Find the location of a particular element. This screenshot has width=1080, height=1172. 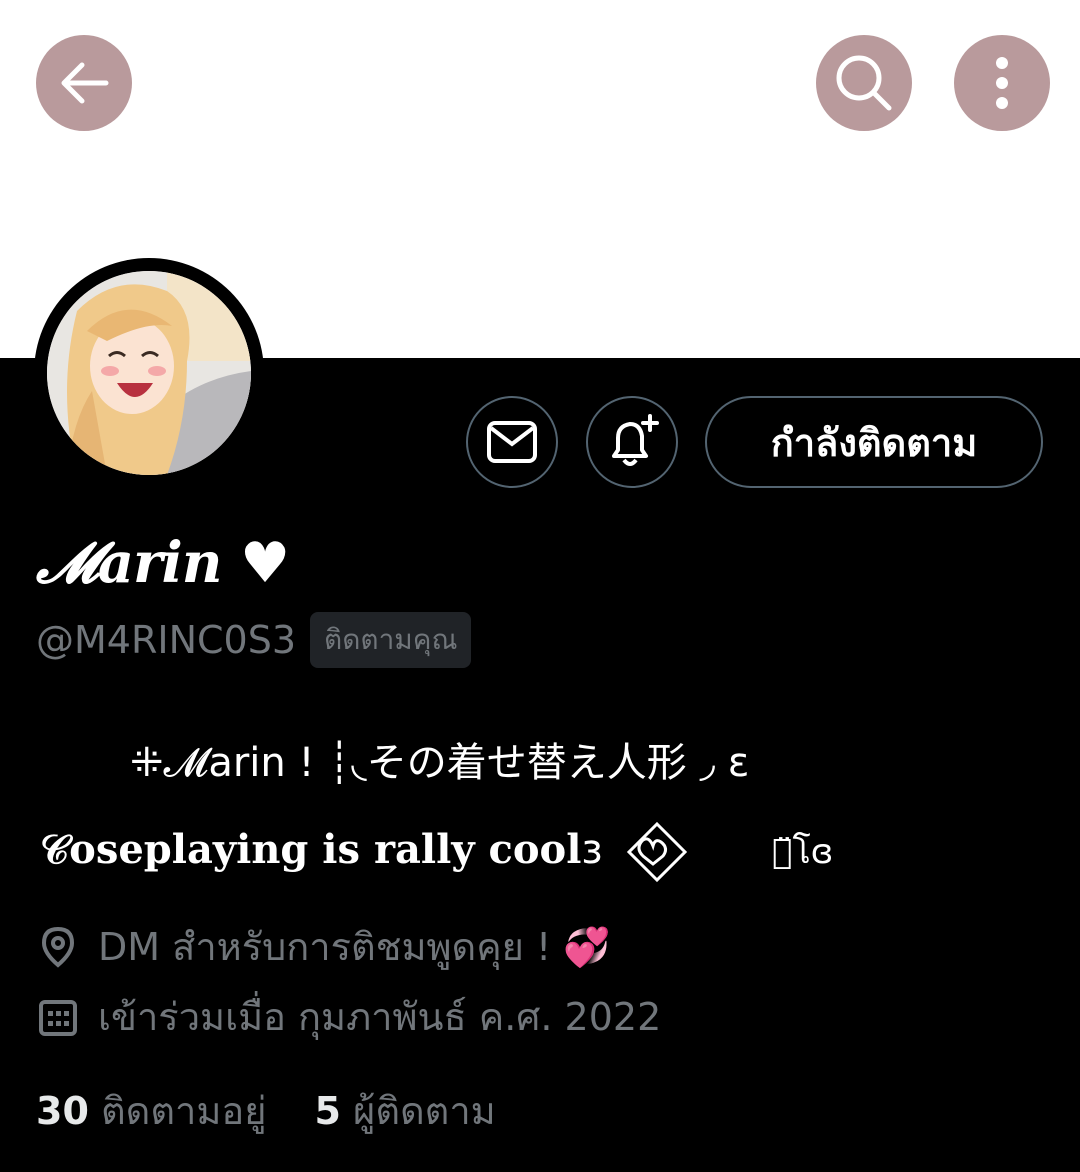

search-icon is located at coordinates (864, 83).